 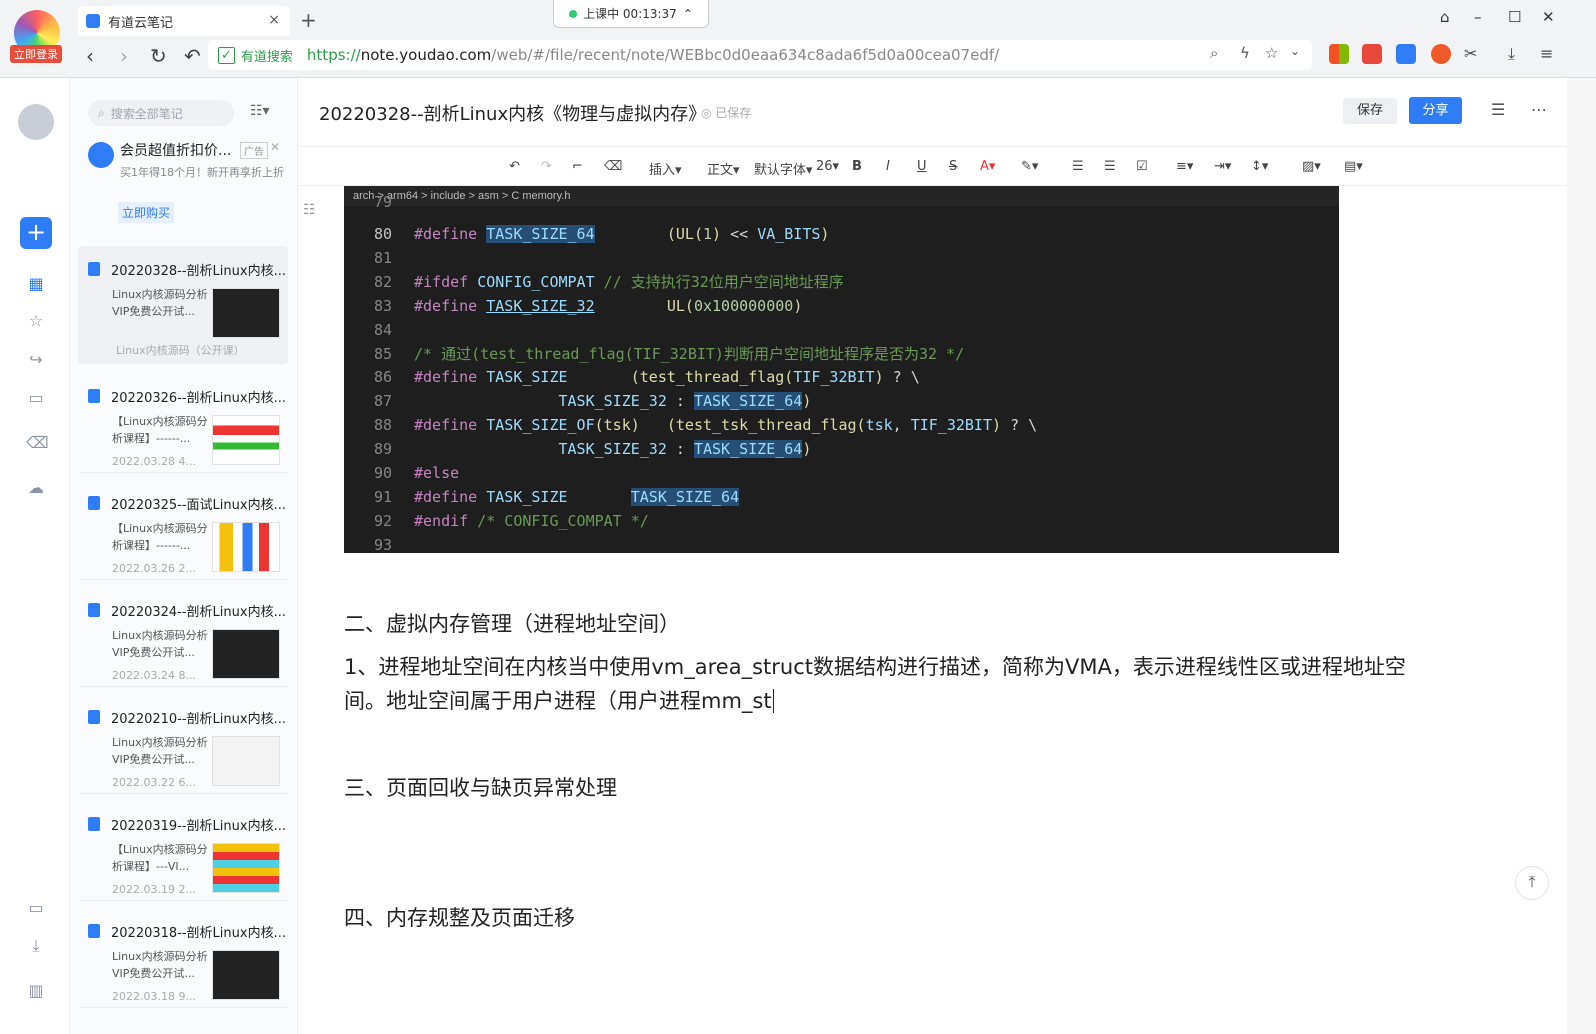 What do you see at coordinates (184, 21) in the screenshot?
I see `tab-youdao-note: 有道云笔记 ×` at bounding box center [184, 21].